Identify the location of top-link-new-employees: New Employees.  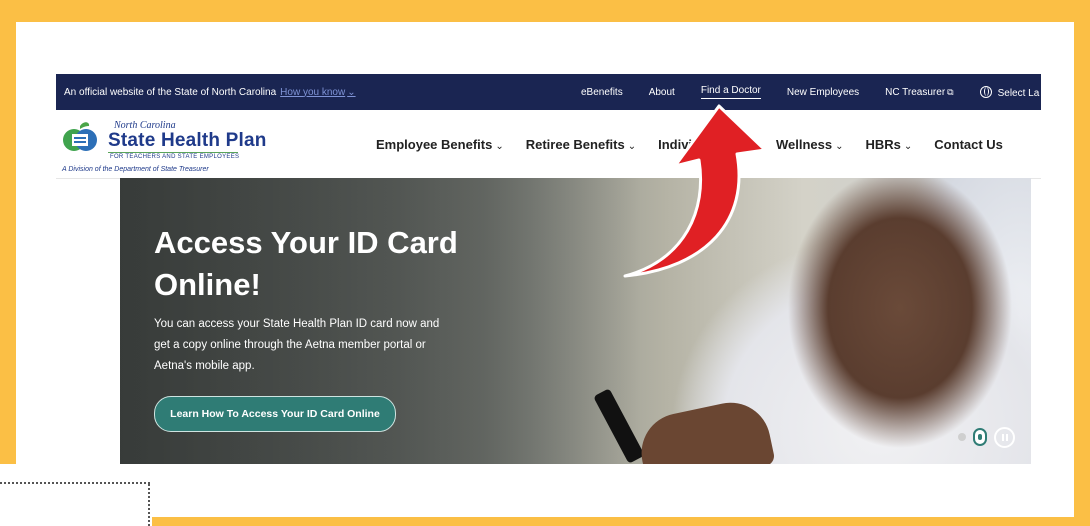
(823, 92).